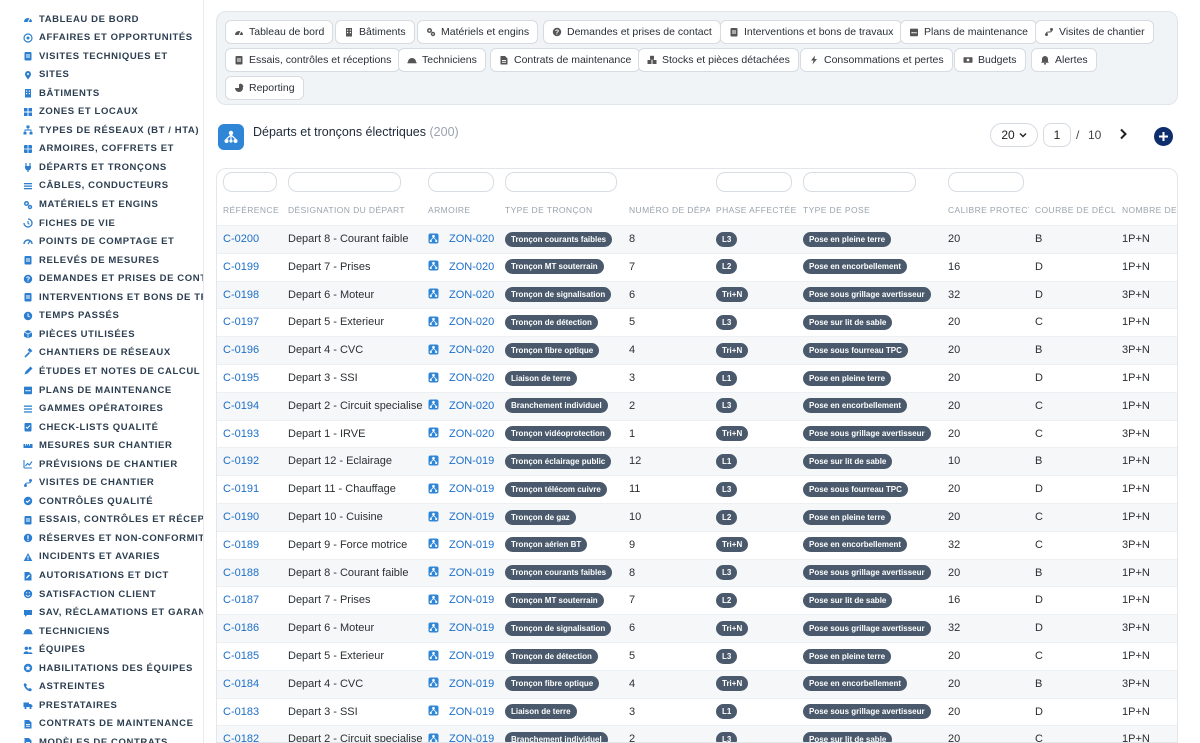 This screenshot has width=1200, height=743. I want to click on reference-text: C-0184, so click(241, 684).